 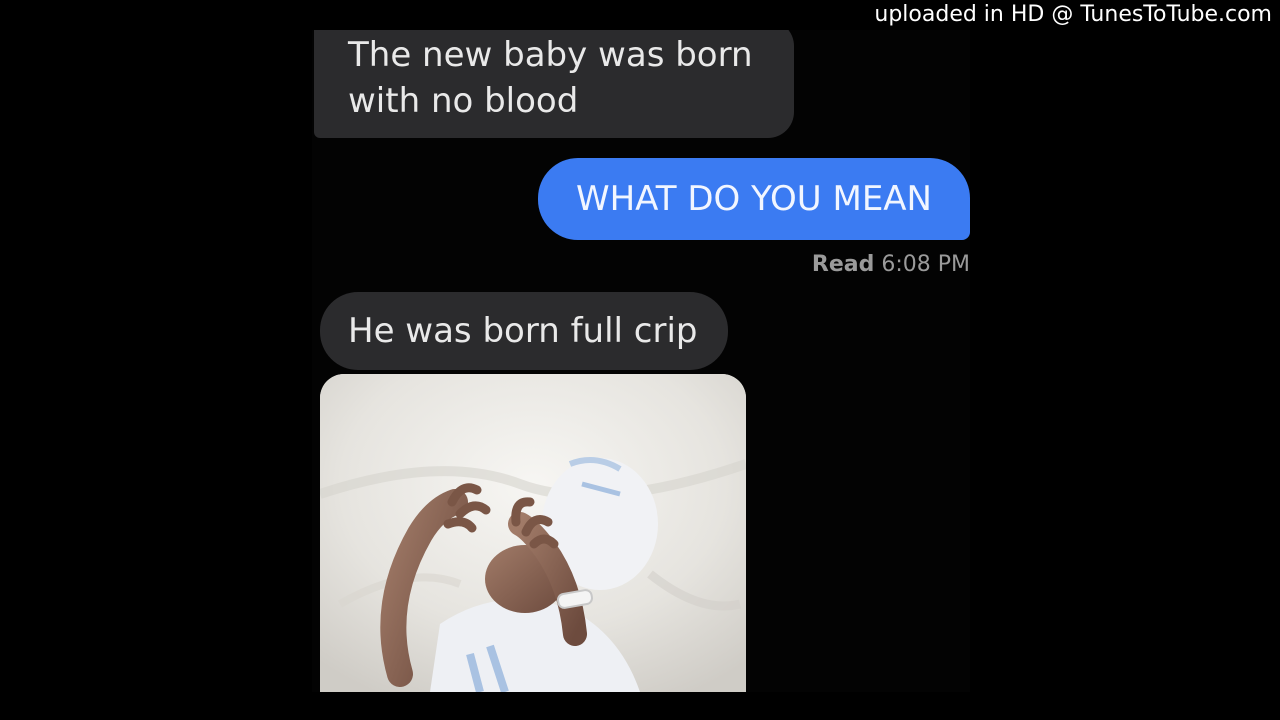 I want to click on message-text: WHAT DO YOU MEAN, so click(x=753, y=199).